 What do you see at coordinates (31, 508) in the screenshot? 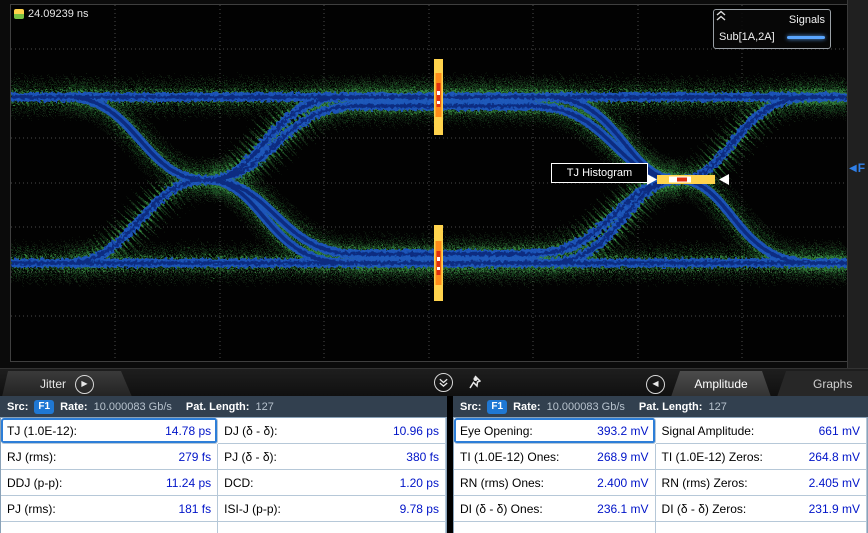
I see `measurement-label: PJ (rms):` at bounding box center [31, 508].